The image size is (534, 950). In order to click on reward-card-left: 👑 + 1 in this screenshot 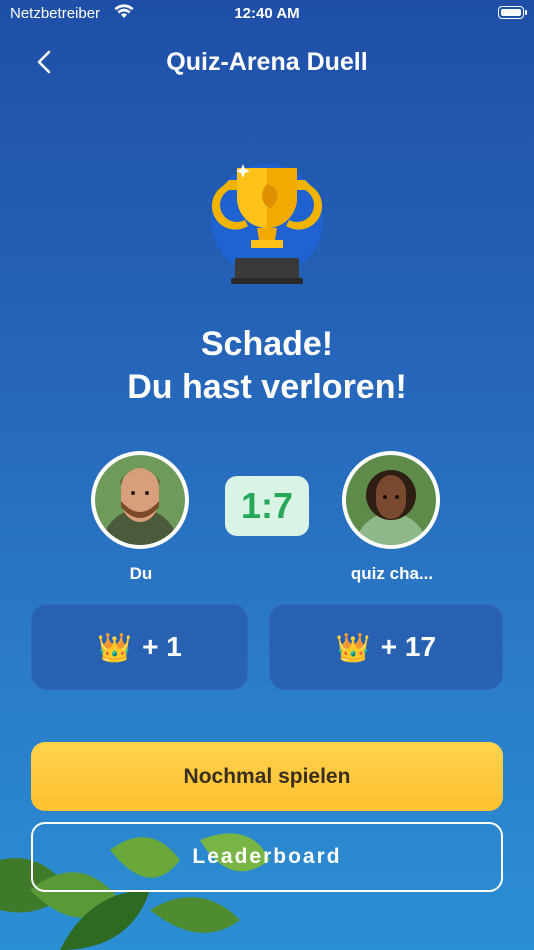, I will do `click(139, 647)`.